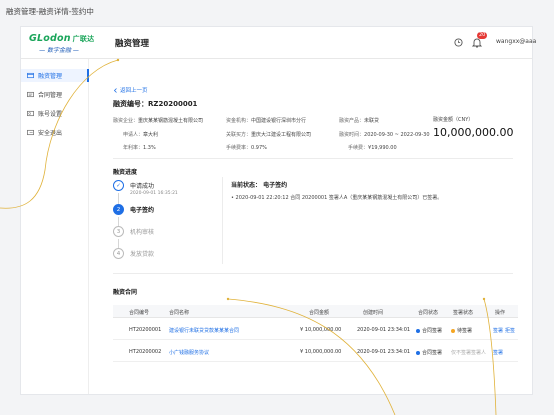  I want to click on logo-tagline: — 数字金融 —, so click(59, 50).